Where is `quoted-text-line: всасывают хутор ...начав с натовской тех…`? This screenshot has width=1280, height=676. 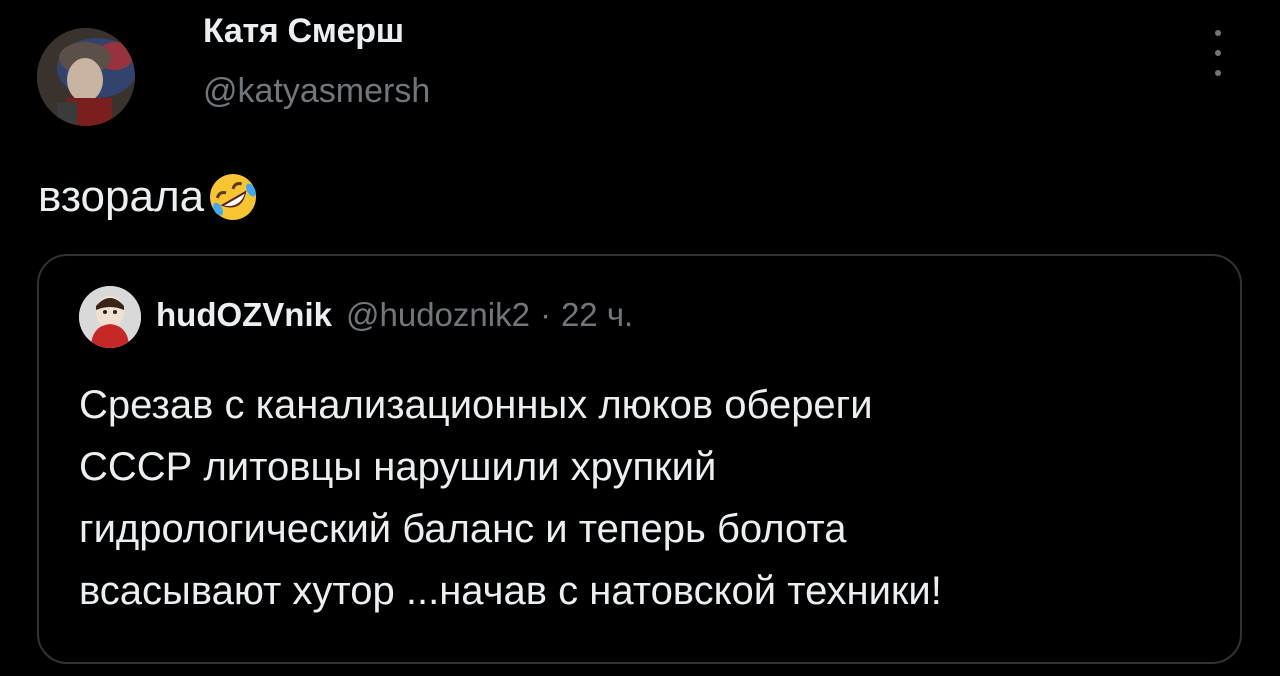
quoted-text-line: всасывают хутор ...начав с натовской тех… is located at coordinates (510, 591).